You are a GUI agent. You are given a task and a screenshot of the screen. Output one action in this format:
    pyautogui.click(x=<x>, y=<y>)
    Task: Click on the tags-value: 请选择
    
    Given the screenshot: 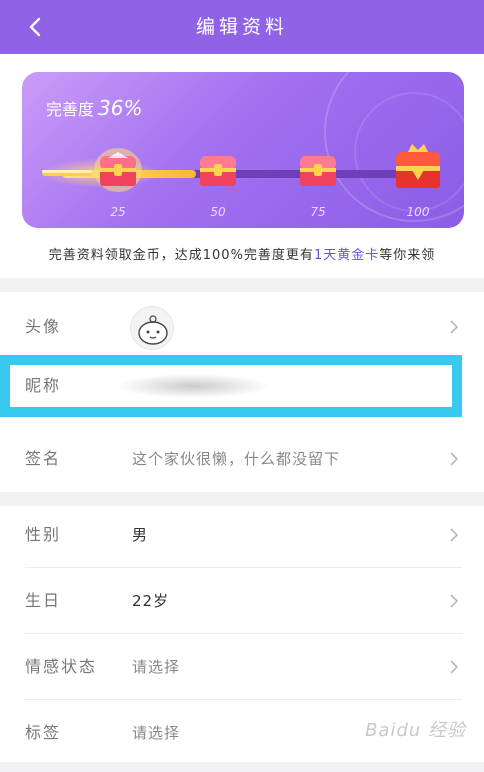 What is the action you would take?
    pyautogui.click(x=156, y=733)
    